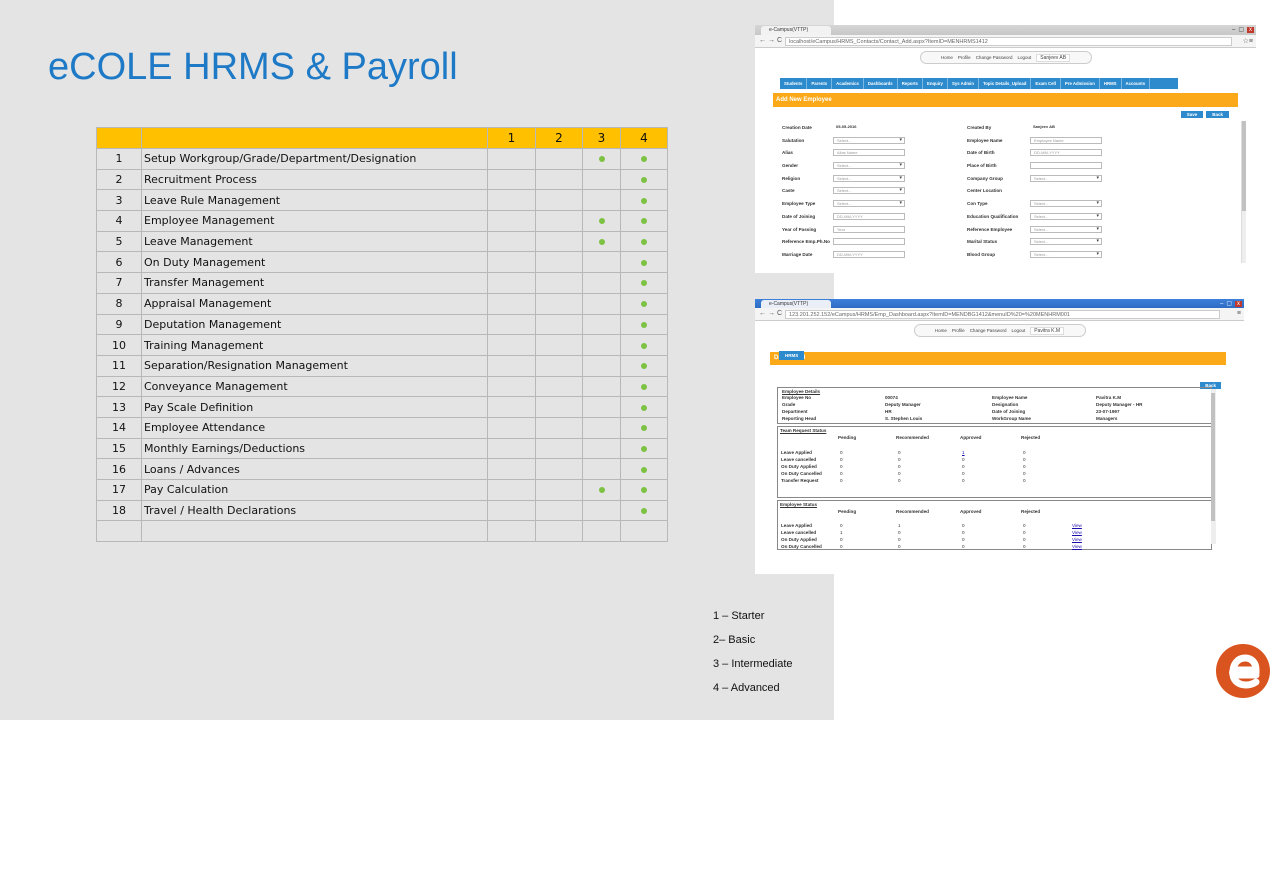  What do you see at coordinates (1247, 41) in the screenshot?
I see `star-icon: ☆≡` at bounding box center [1247, 41].